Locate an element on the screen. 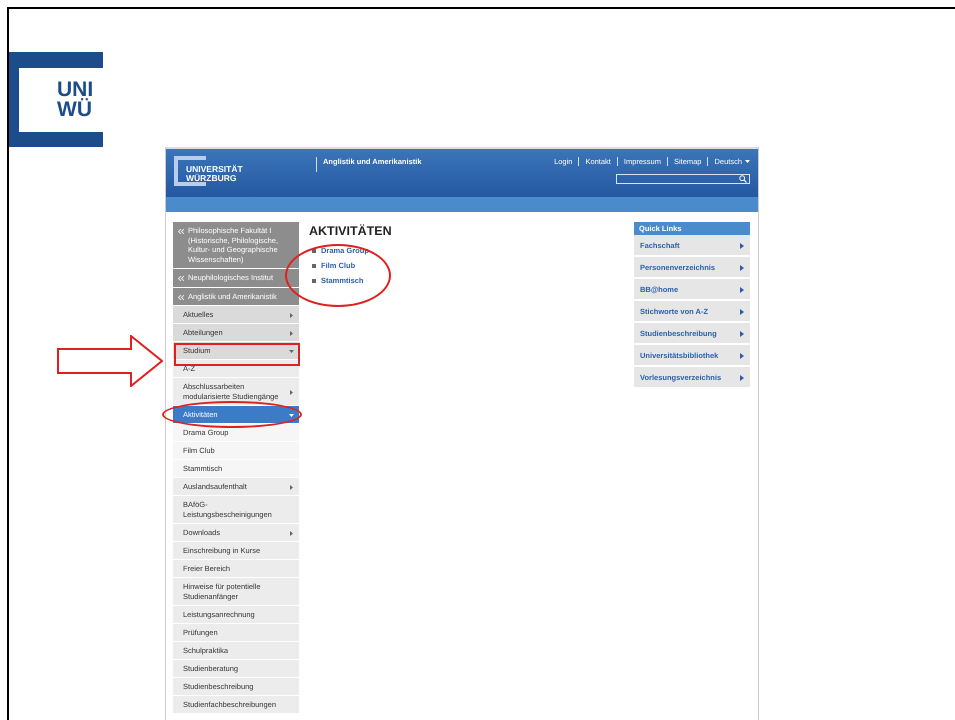 Image resolution: width=955 pixels, height=720 pixels. search-icon is located at coordinates (743, 179).